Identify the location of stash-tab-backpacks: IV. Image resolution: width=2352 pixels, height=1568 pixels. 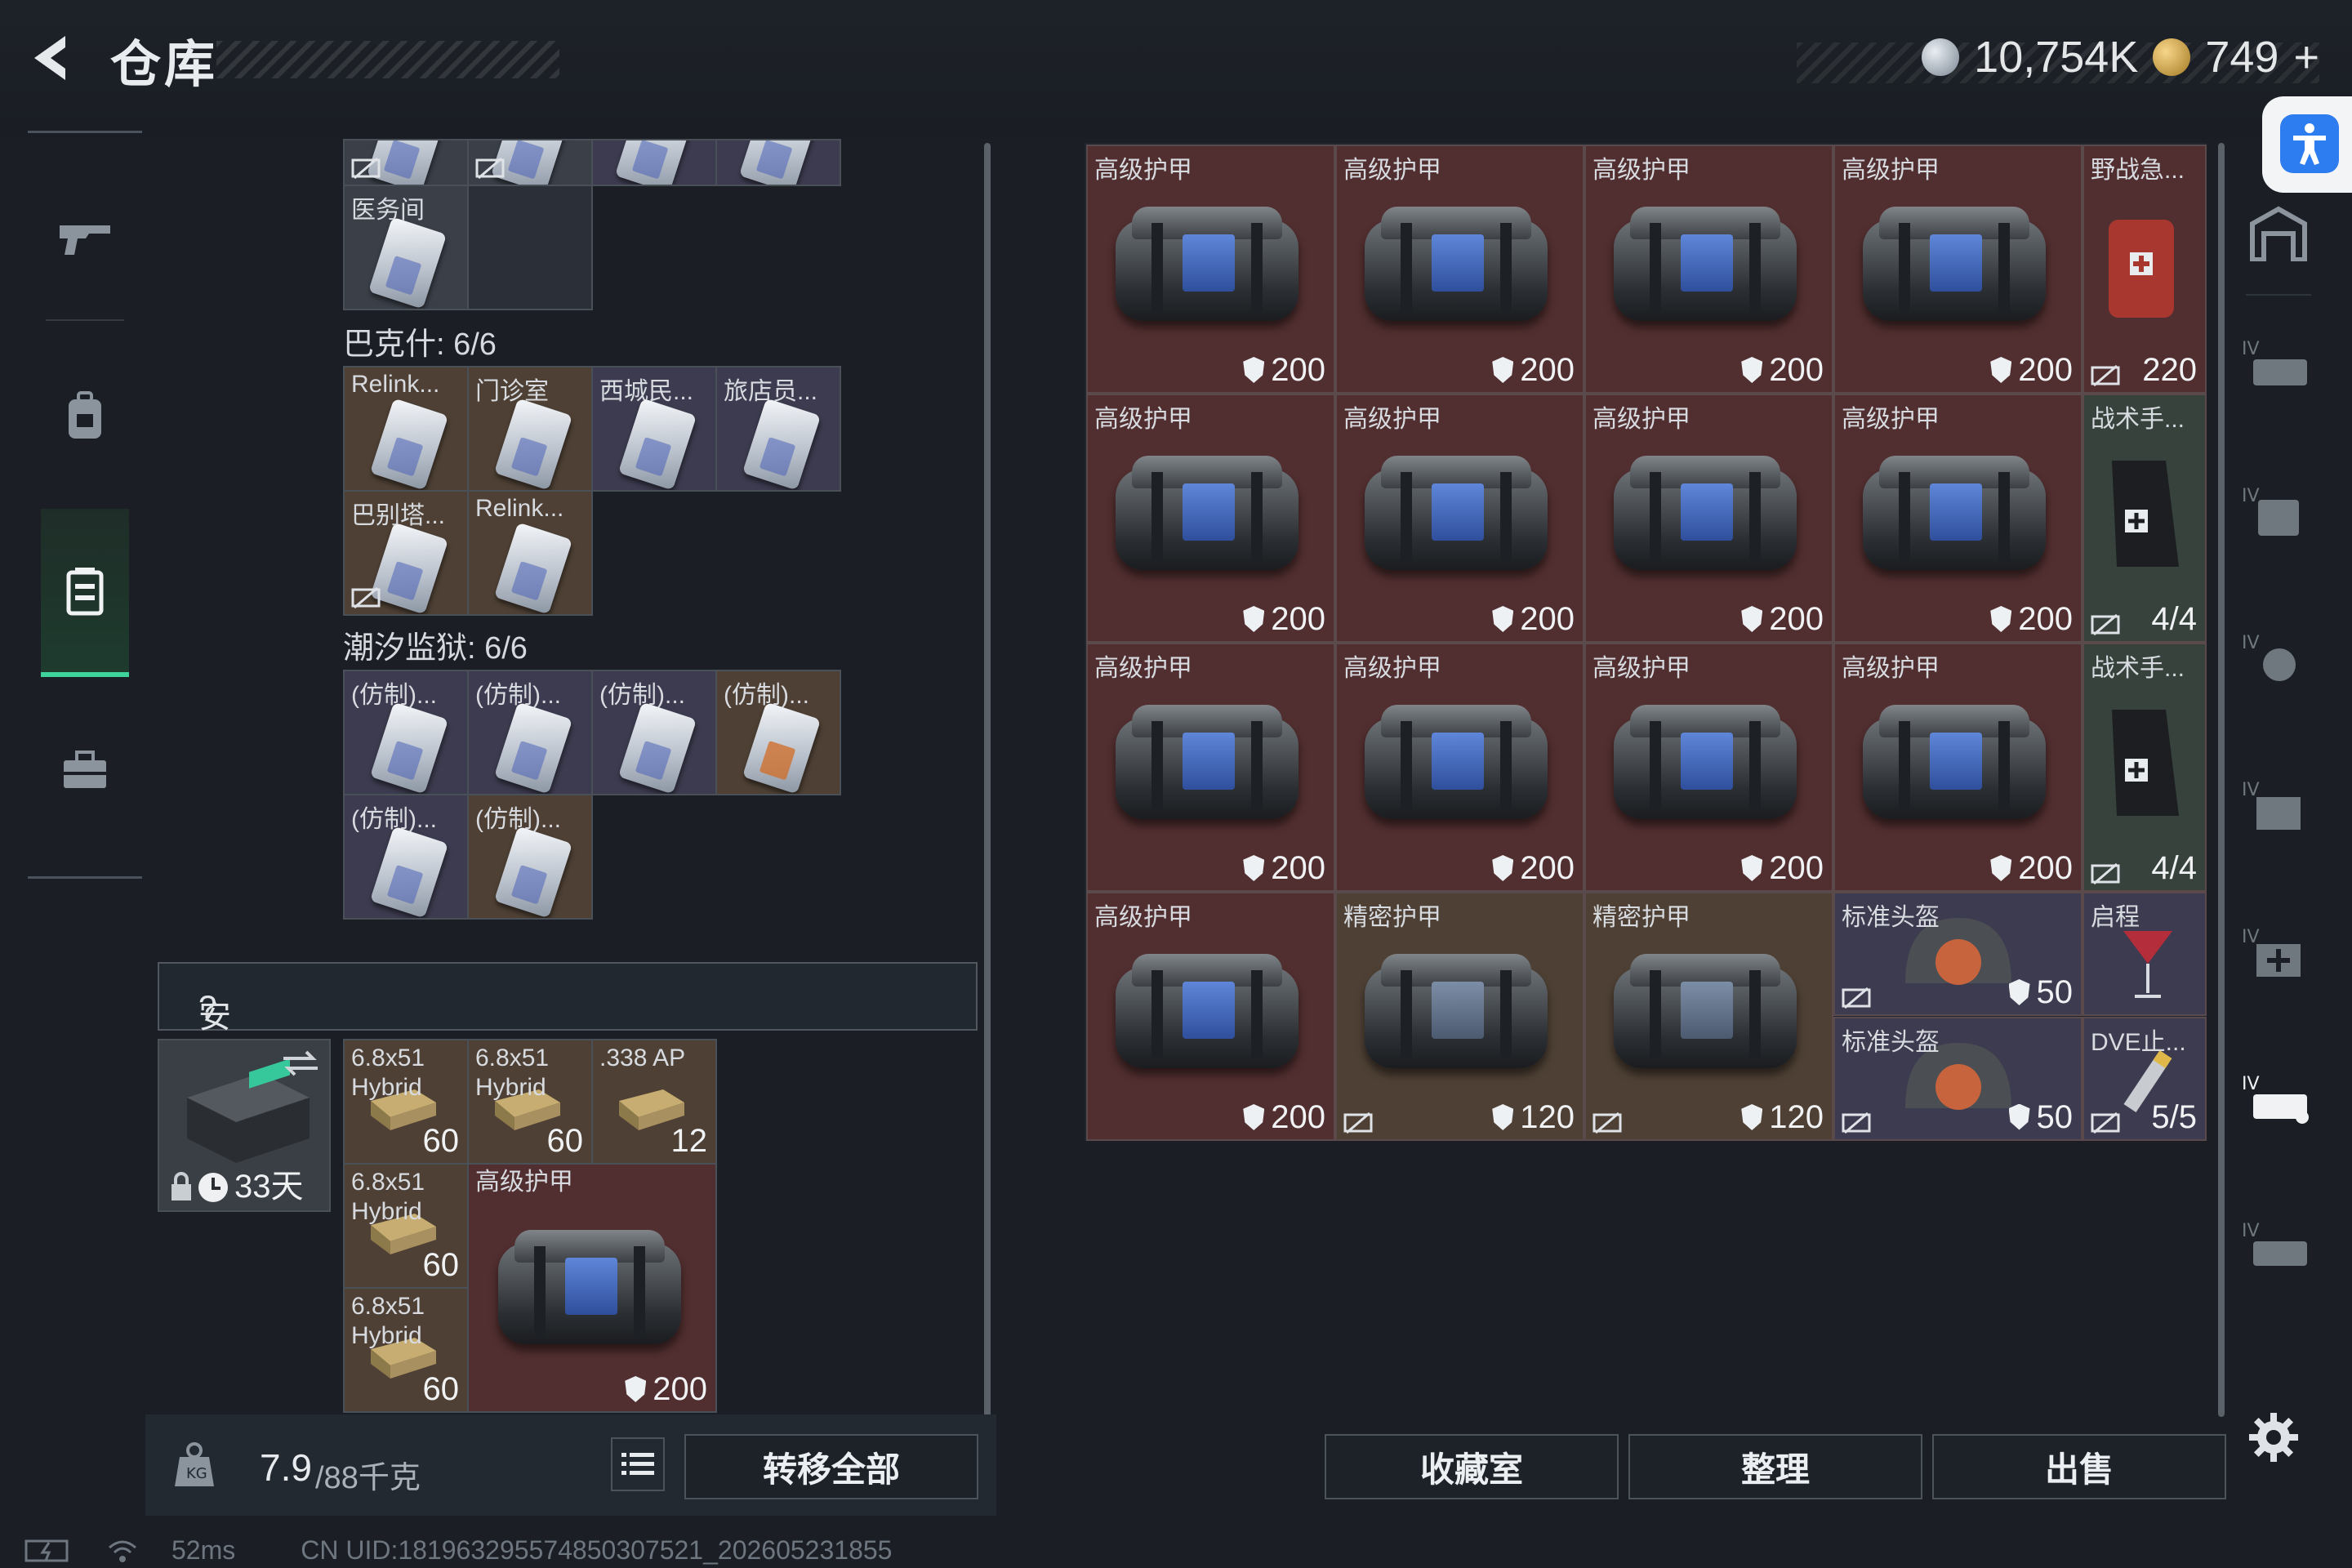
(2279, 510).